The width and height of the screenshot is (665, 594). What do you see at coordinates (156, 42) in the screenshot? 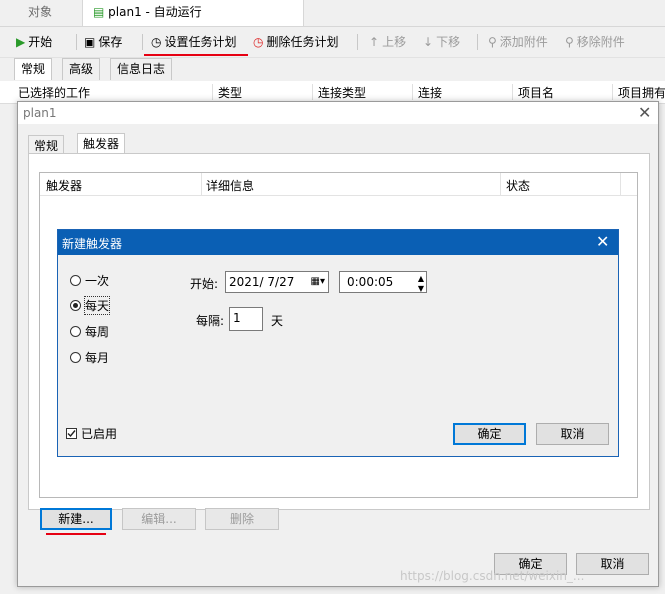
I see `clock-icon: ◷` at bounding box center [156, 42].